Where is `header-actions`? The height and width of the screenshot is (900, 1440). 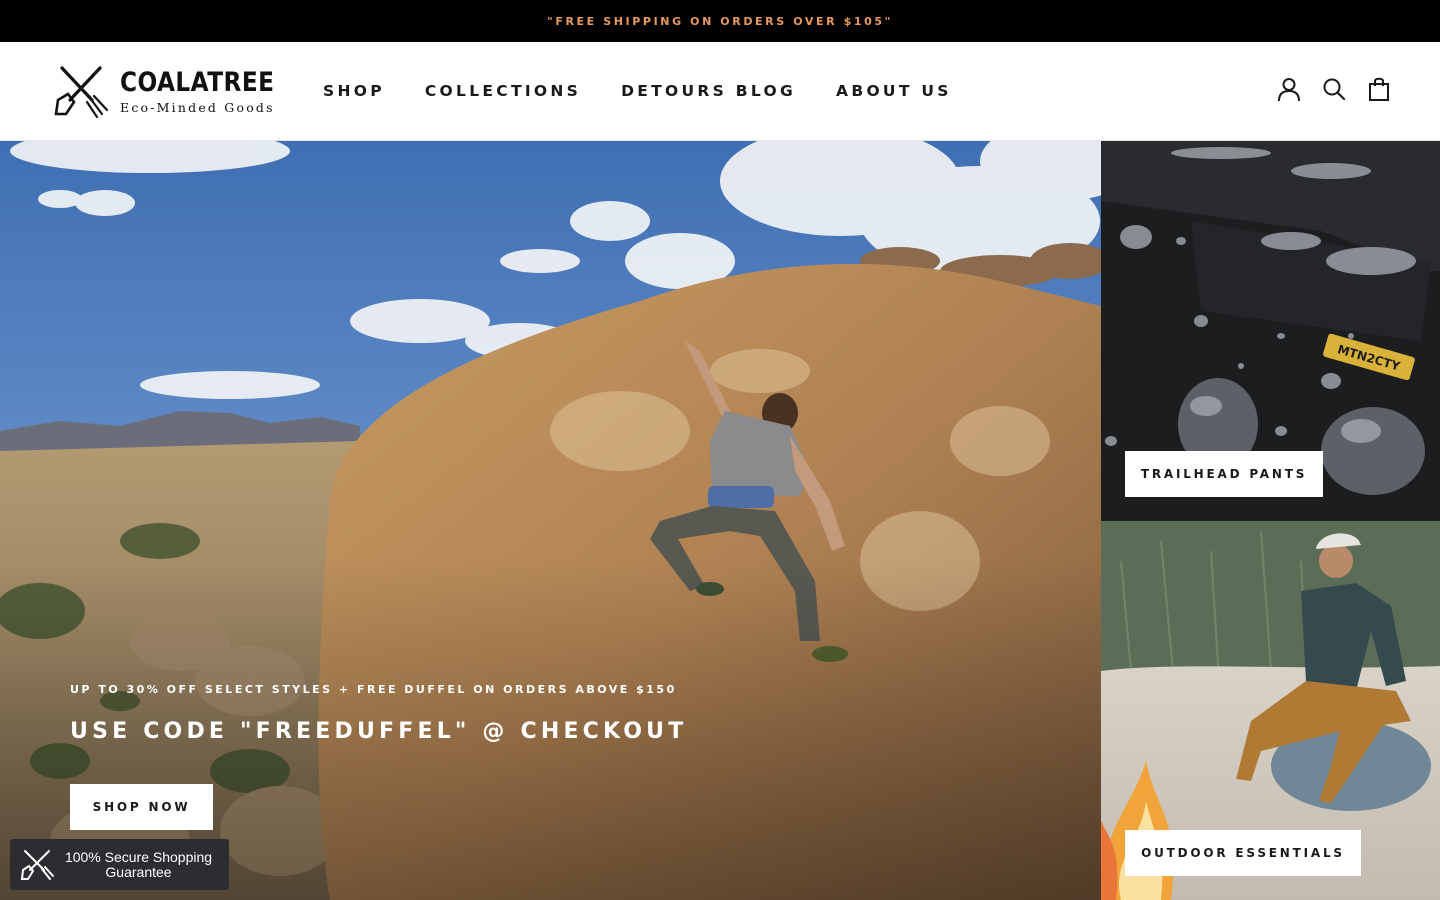
header-actions is located at coordinates (1324, 89).